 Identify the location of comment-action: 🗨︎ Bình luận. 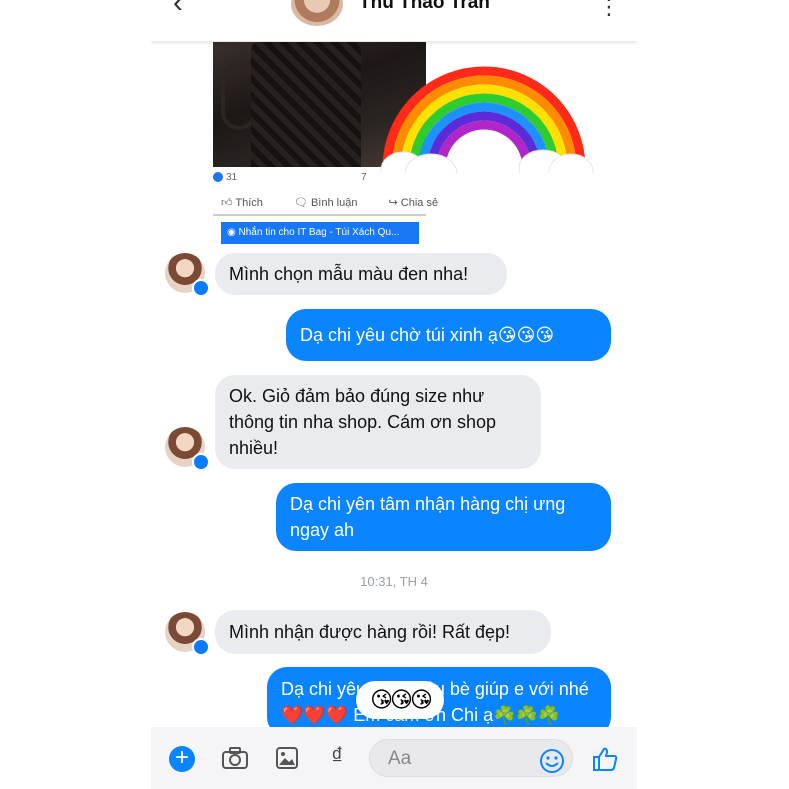
(333, 203).